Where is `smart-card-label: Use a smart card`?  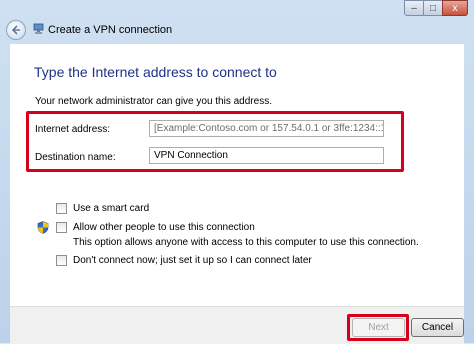 smart-card-label: Use a smart card is located at coordinates (111, 208).